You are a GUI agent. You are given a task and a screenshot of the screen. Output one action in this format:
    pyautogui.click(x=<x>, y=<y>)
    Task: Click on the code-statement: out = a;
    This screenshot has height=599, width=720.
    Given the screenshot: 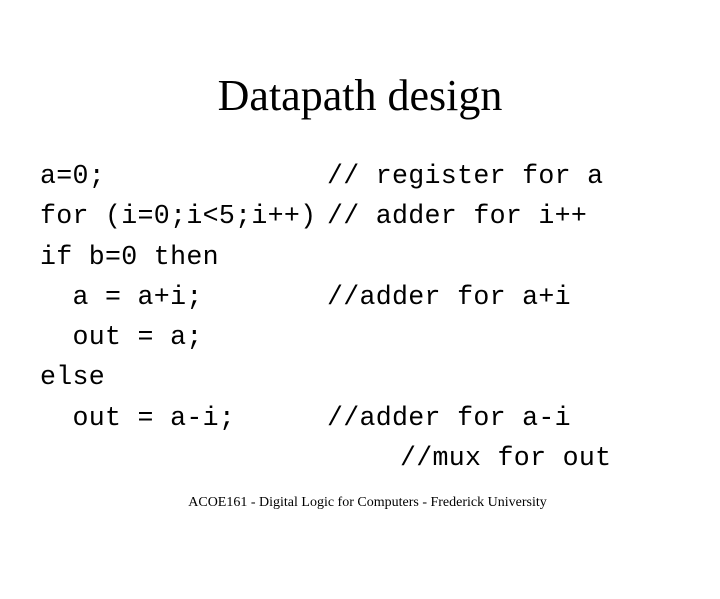 What is the action you would take?
    pyautogui.click(x=121, y=337)
    